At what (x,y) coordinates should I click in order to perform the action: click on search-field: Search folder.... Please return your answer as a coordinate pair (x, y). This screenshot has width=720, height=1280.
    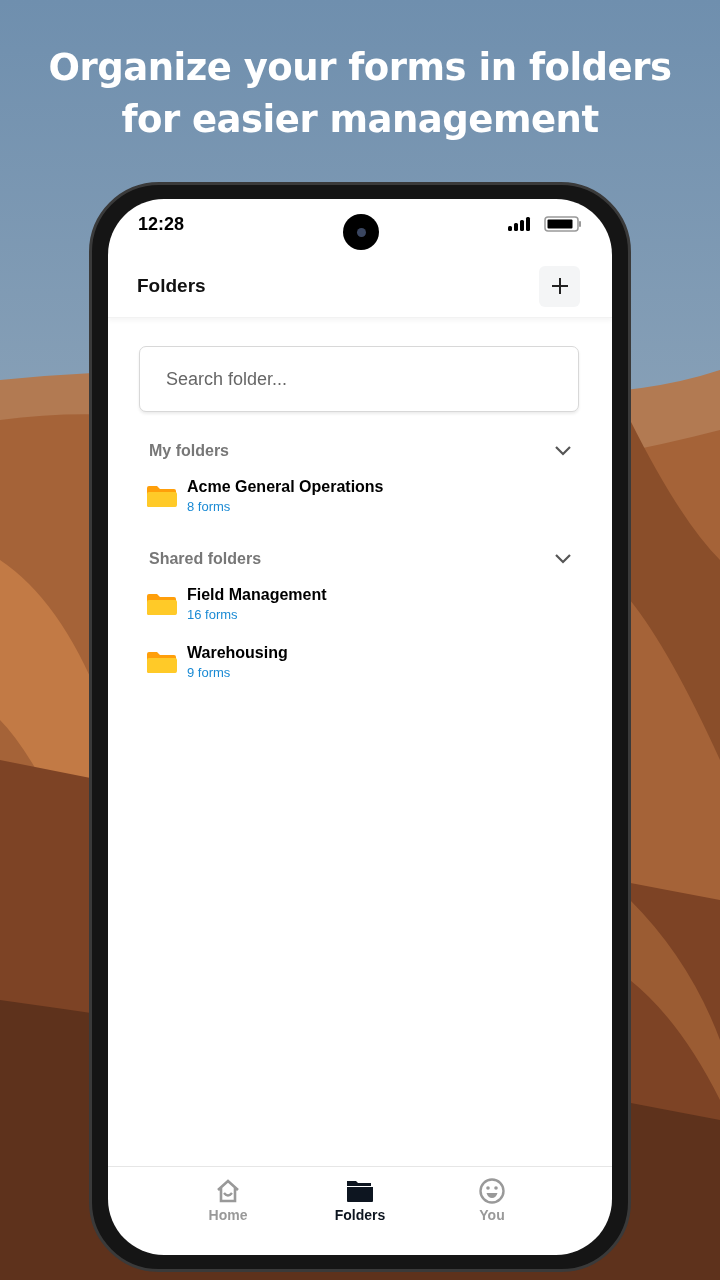
    Looking at the image, I should click on (359, 379).